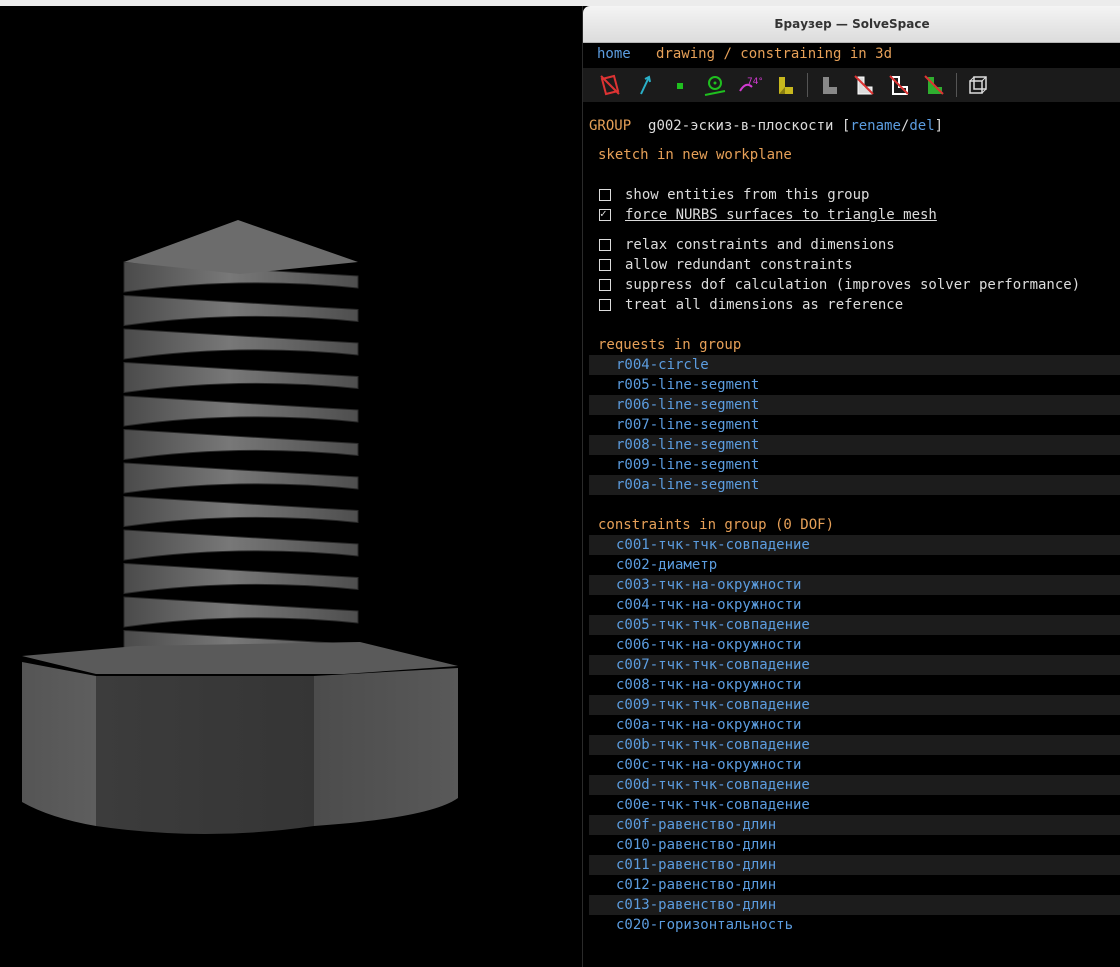 Image resolution: width=1120 pixels, height=967 pixels. What do you see at coordinates (854, 545) in the screenshot?
I see `constraint-item: c001-тчк-тчк-совпадение` at bounding box center [854, 545].